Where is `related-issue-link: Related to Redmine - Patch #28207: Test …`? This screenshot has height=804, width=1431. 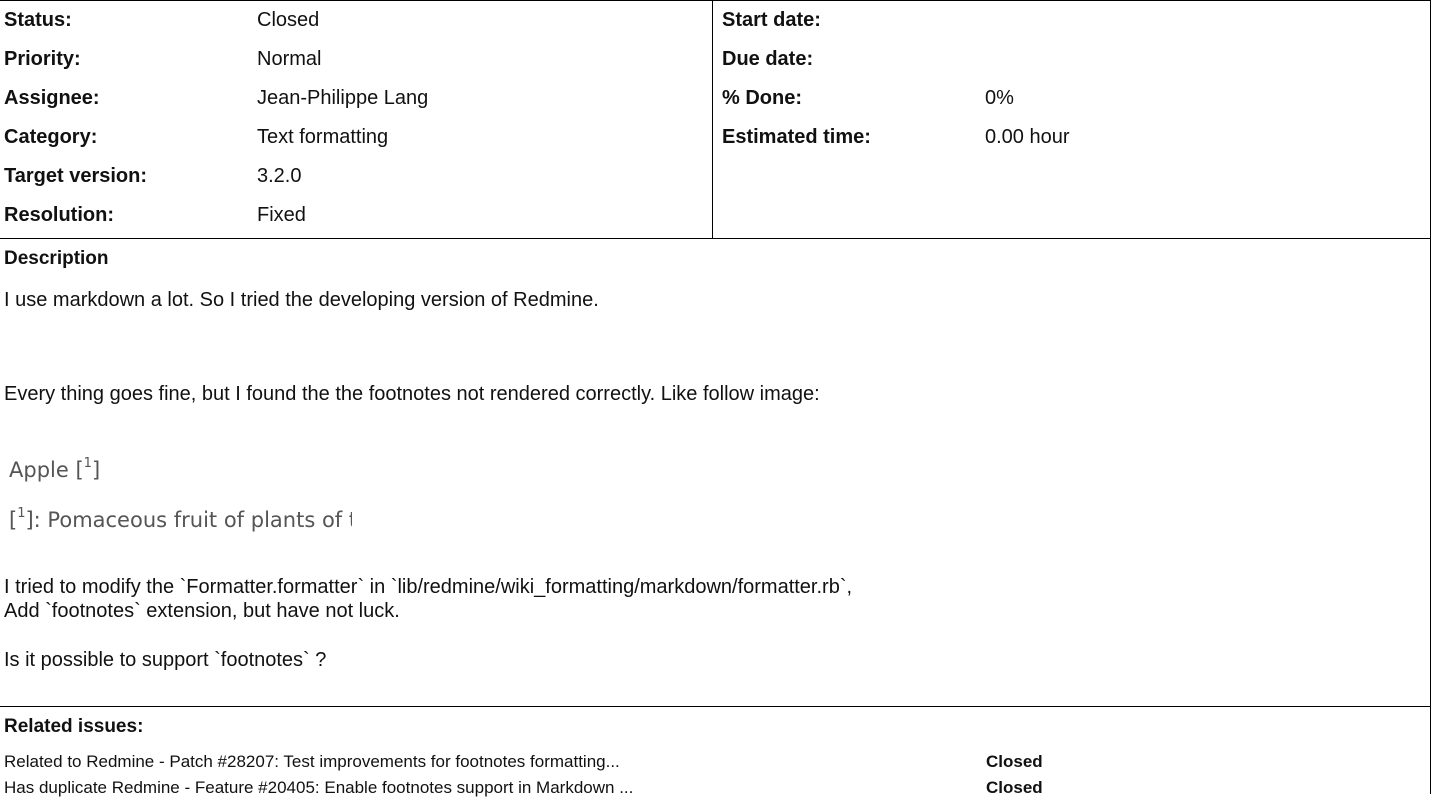 related-issue-link: Related to Redmine - Patch #28207: Test … is located at coordinates (312, 762).